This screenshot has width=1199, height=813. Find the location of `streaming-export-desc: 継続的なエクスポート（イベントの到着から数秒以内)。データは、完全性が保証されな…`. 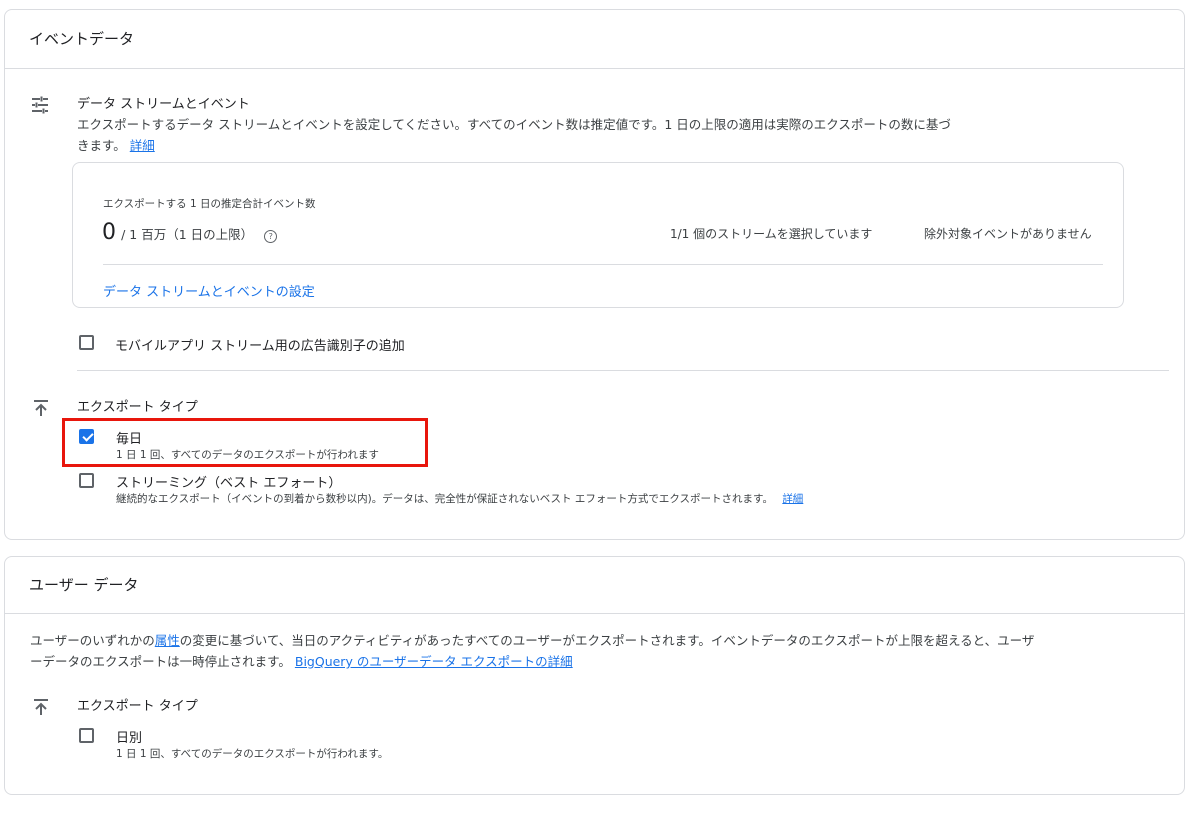

streaming-export-desc: 継続的なエクスポート（イベントの到着から数秒以内)。データは、完全性が保証されな… is located at coordinates (444, 499).